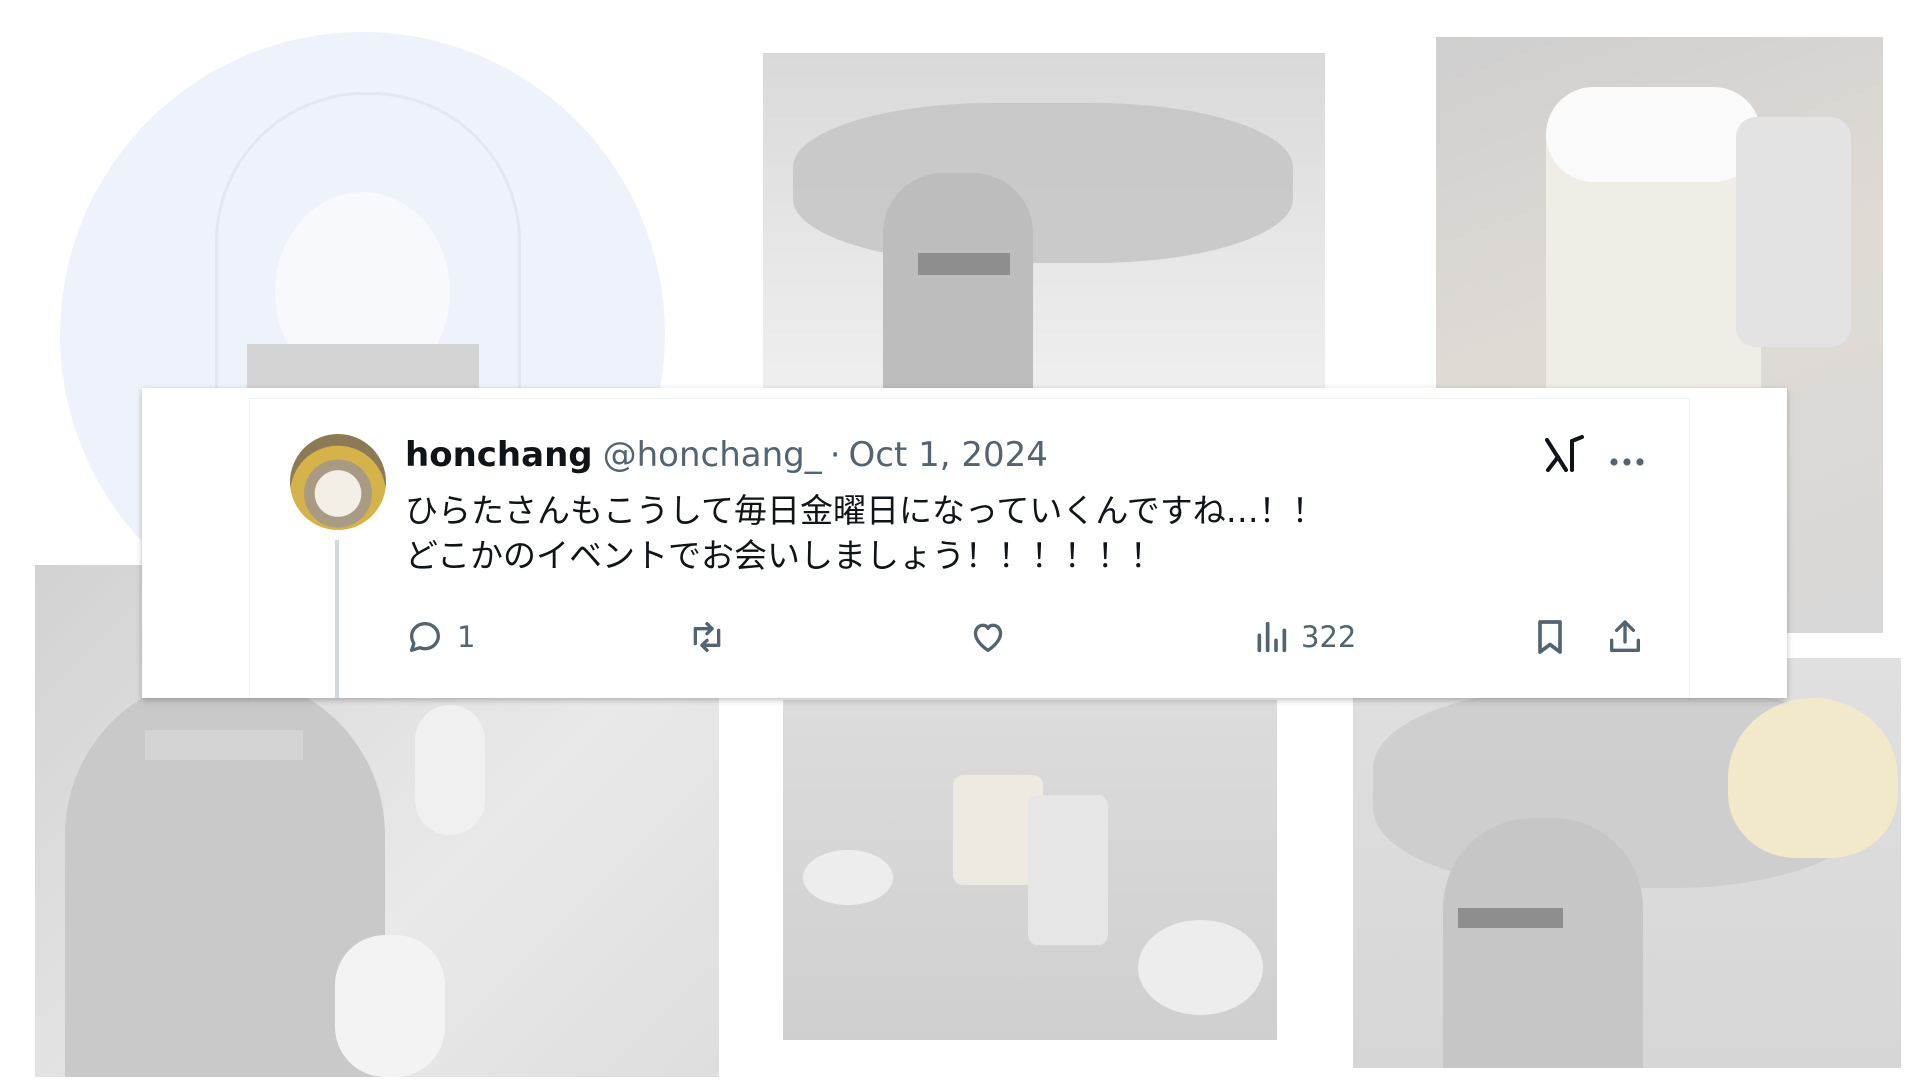 The width and height of the screenshot is (1920, 1080). What do you see at coordinates (948, 455) in the screenshot?
I see `tweet-date: Oct 1, 2024` at bounding box center [948, 455].